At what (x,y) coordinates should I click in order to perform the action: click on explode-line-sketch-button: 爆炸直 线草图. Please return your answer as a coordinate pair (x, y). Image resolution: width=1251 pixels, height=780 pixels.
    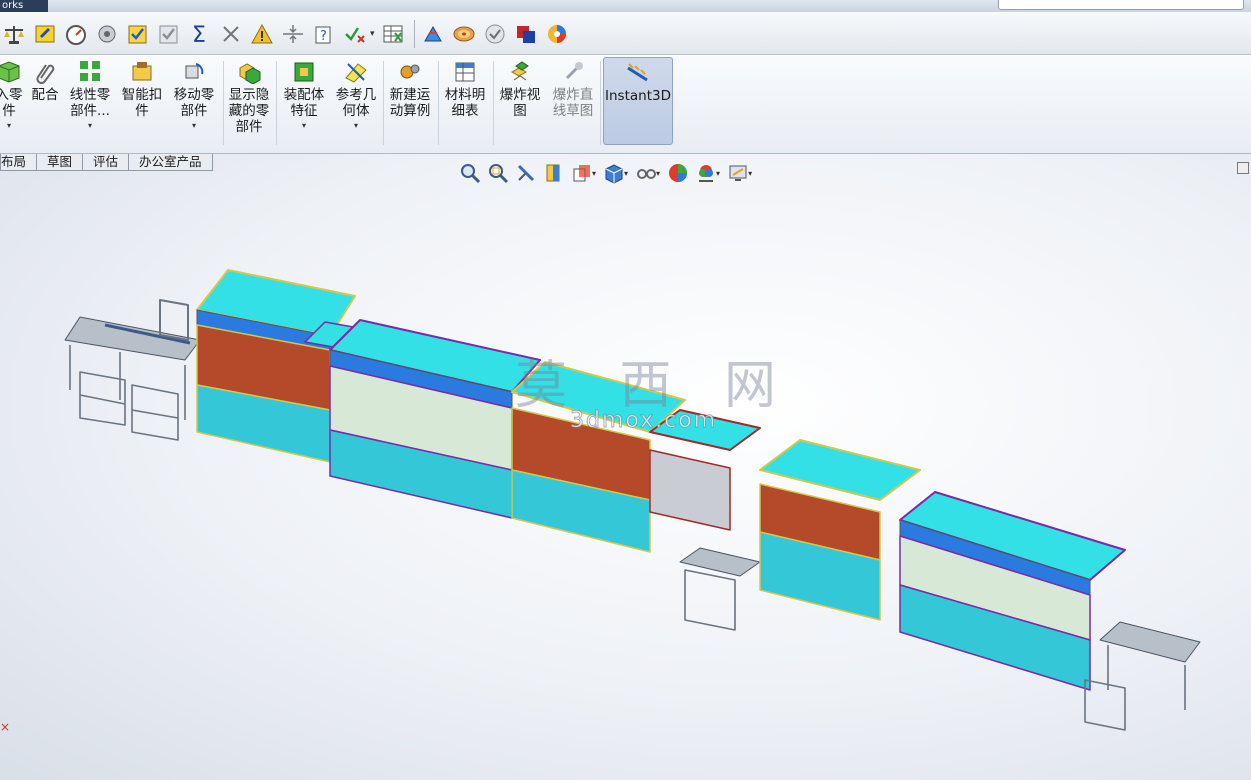
    Looking at the image, I should click on (573, 103).